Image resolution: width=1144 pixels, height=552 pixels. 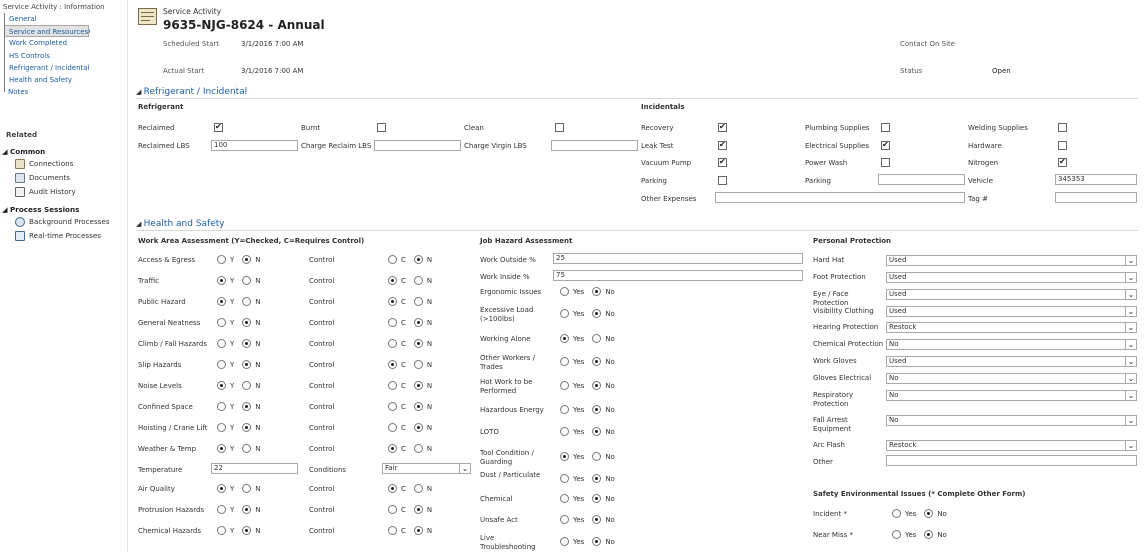 I want to click on leak-test-checkbox, so click(x=722, y=145).